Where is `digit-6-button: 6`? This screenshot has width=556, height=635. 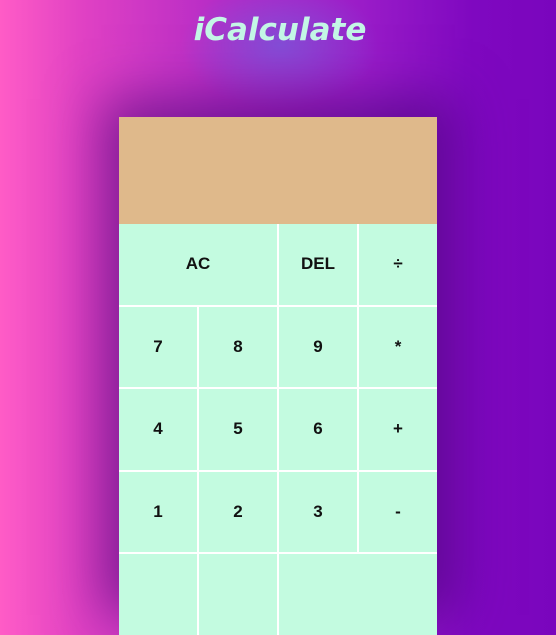 digit-6-button: 6 is located at coordinates (318, 429).